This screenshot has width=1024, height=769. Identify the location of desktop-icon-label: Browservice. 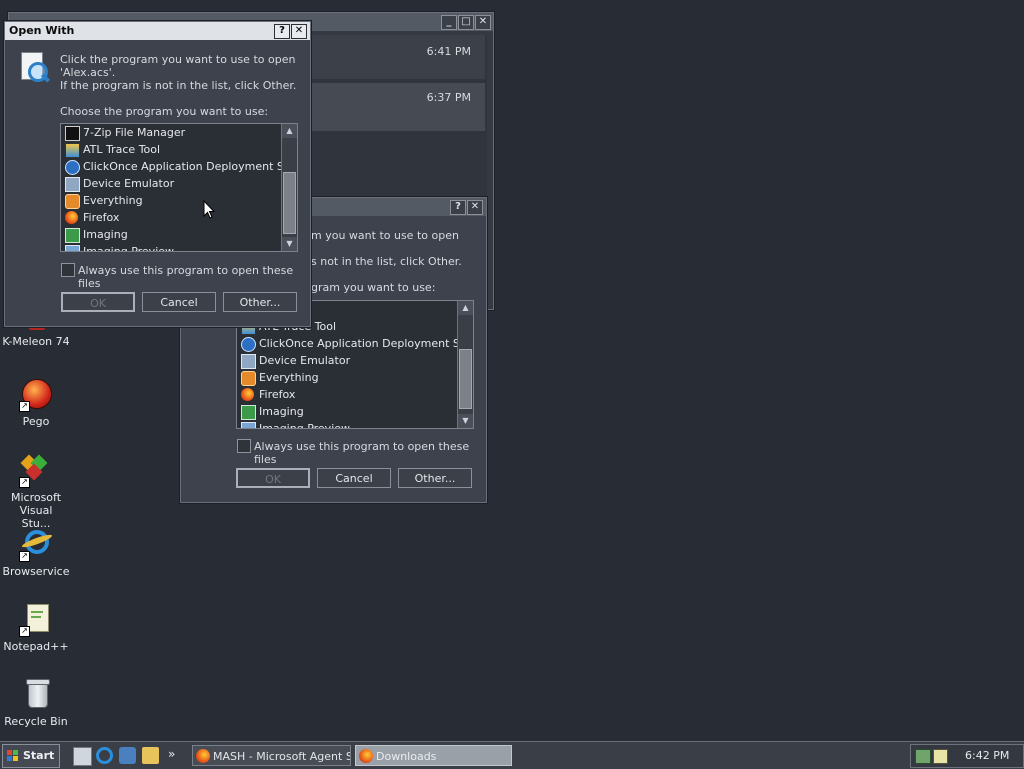
(36, 571).